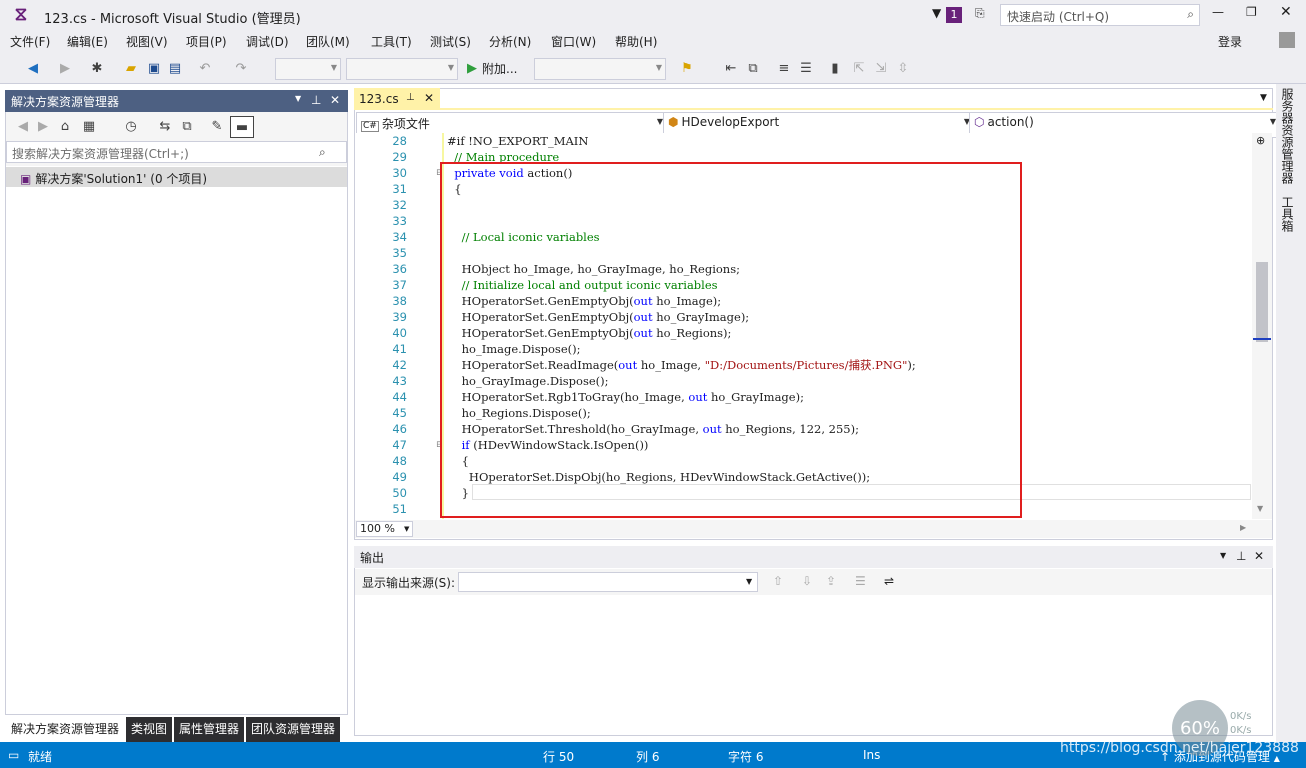 The height and width of the screenshot is (768, 1306). What do you see at coordinates (147, 41) in the screenshot?
I see `menu-view: 视图(V)` at bounding box center [147, 41].